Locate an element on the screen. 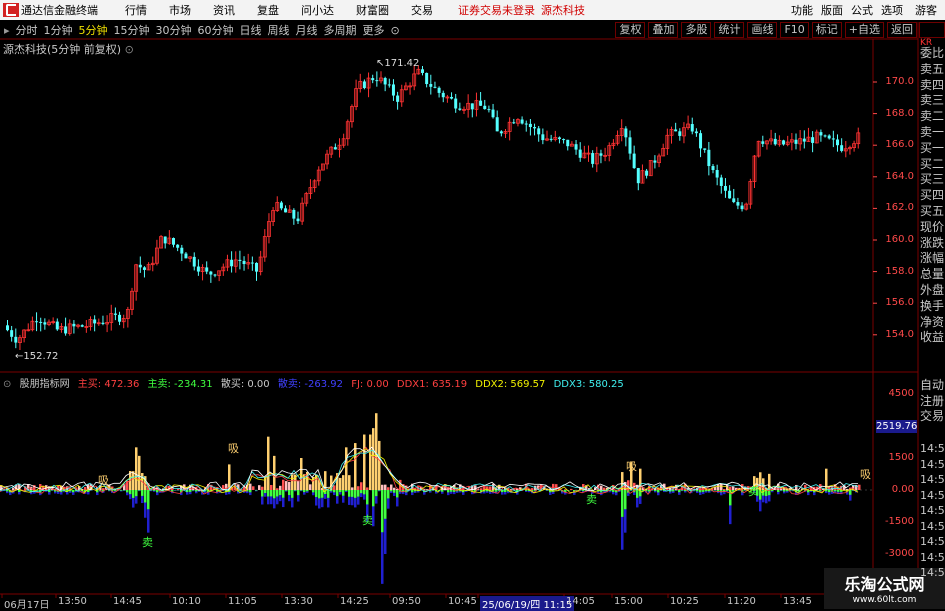  title-dropdown-icon: ⊙ is located at coordinates (129, 49).